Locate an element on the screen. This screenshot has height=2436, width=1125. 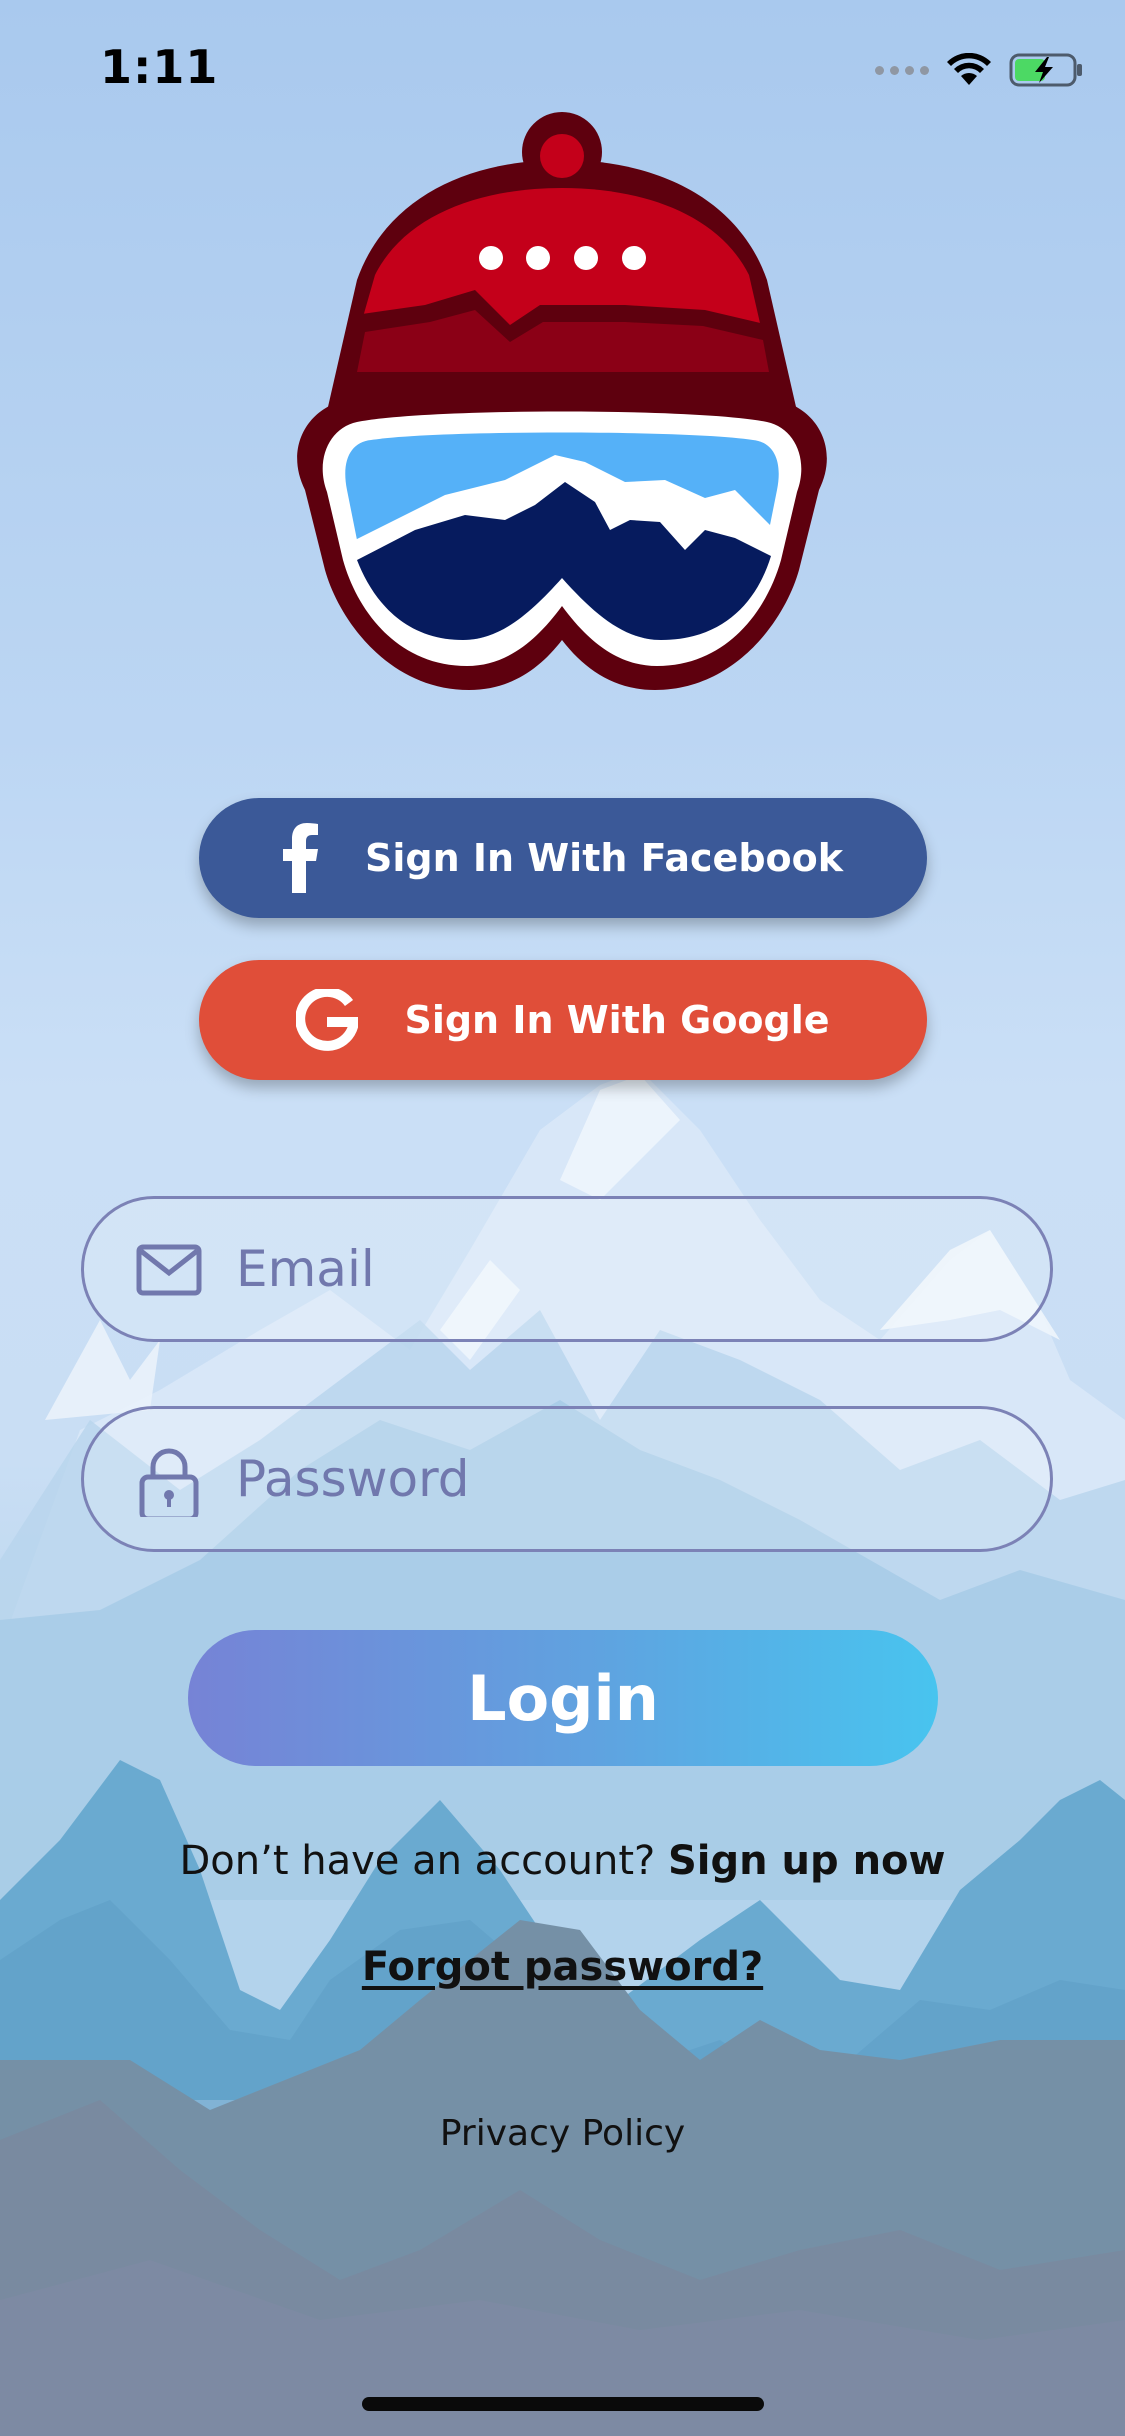
facebook-signin-button: Sign In With Facebook is located at coordinates (563, 858).